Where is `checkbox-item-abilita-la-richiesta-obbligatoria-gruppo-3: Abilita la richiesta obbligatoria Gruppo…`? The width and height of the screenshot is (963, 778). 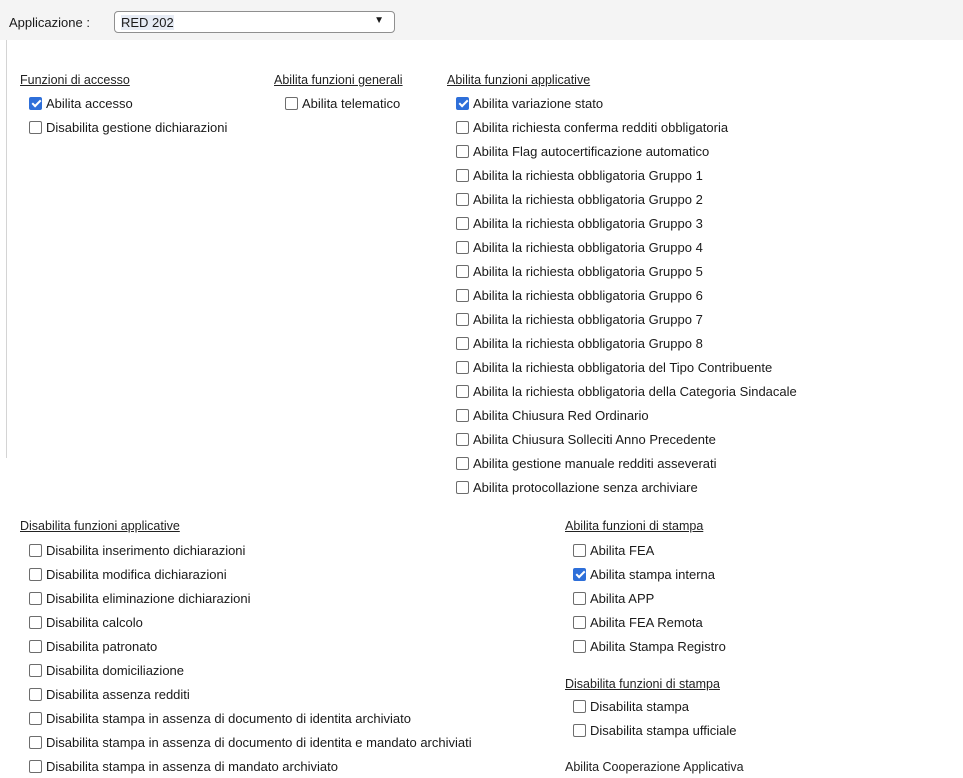
checkbox-item-abilita-la-richiesta-obbligatoria-gruppo-3: Abilita la richiesta obbligatoria Gruppo… is located at coordinates (626, 223).